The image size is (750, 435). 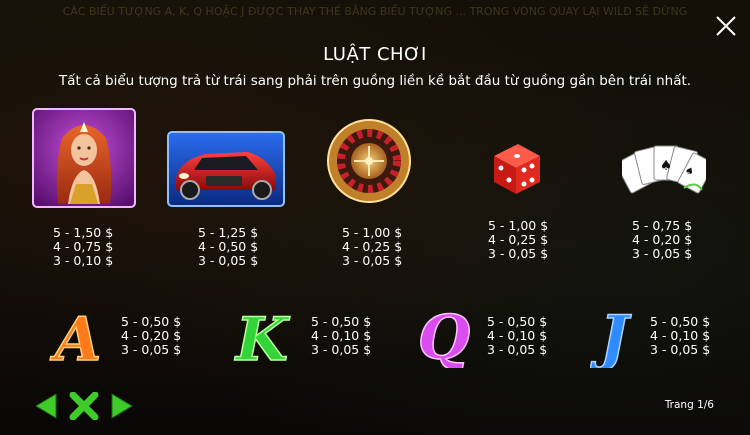 I want to click on close-rules-button, so click(x=84, y=407).